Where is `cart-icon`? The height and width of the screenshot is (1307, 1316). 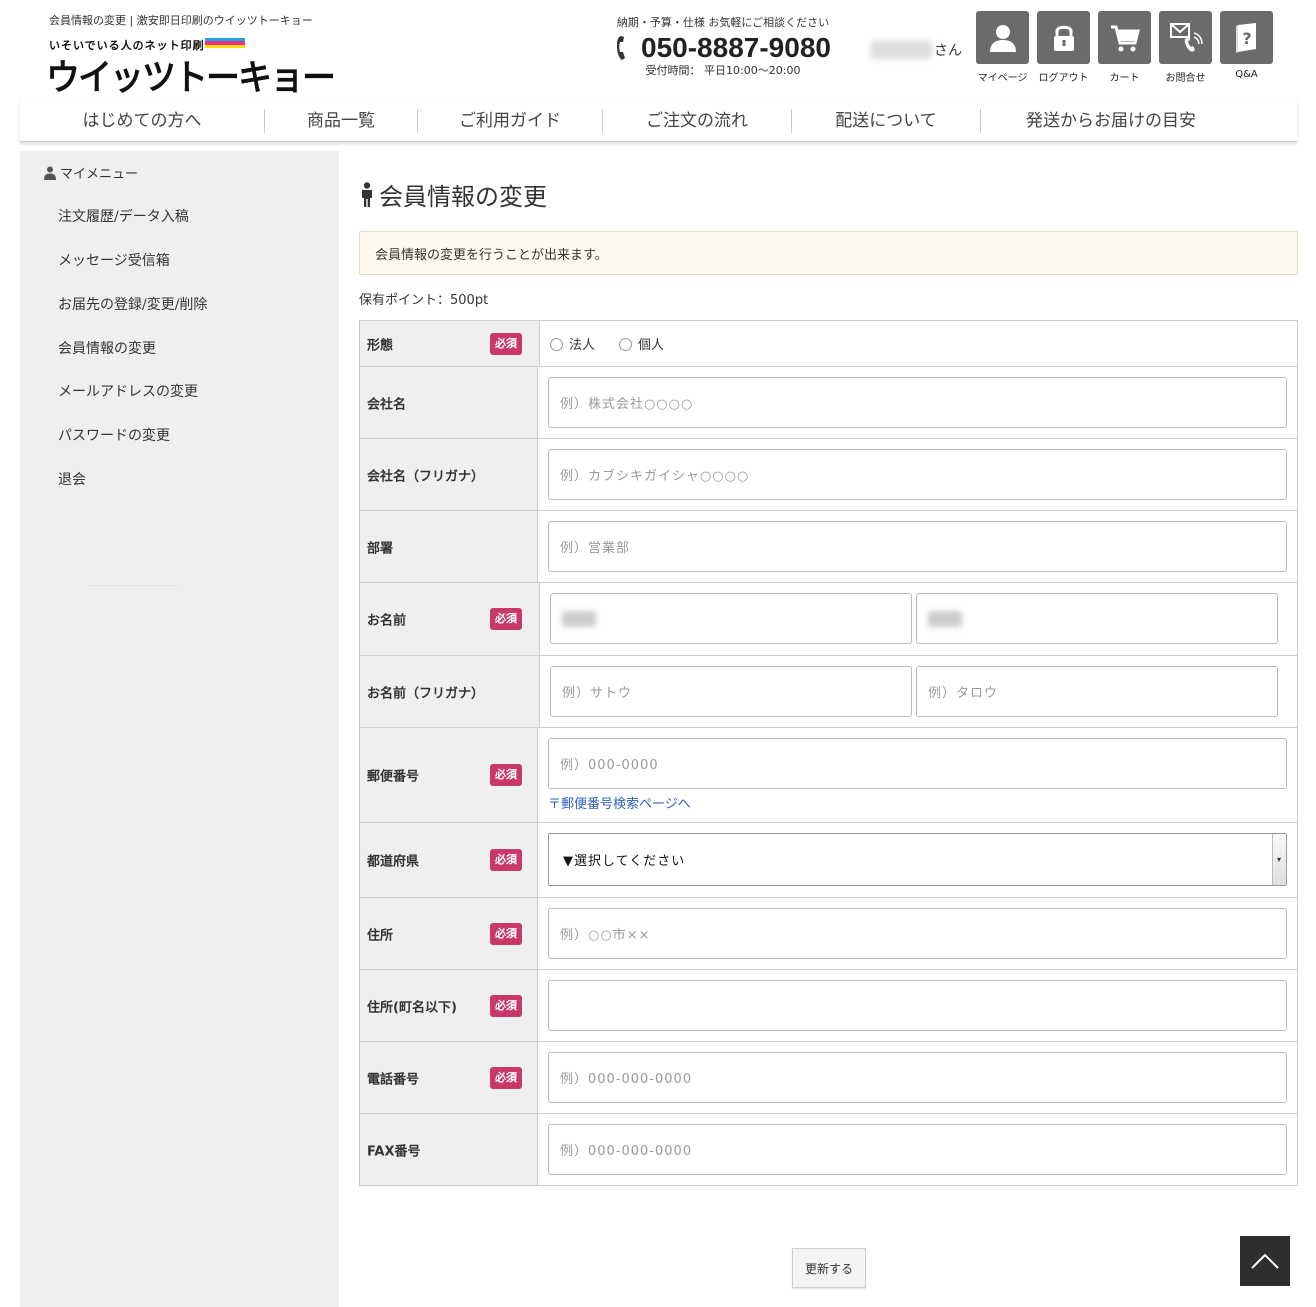
cart-icon is located at coordinates (1125, 38).